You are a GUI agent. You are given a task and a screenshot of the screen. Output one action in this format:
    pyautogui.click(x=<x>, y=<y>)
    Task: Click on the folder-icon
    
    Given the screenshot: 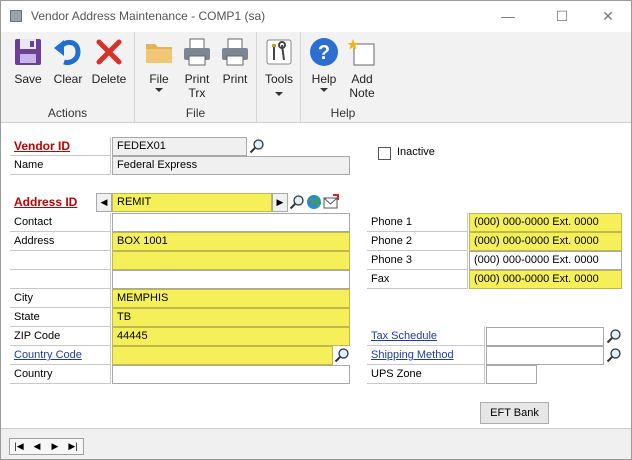 What is the action you would take?
    pyautogui.click(x=159, y=53)
    